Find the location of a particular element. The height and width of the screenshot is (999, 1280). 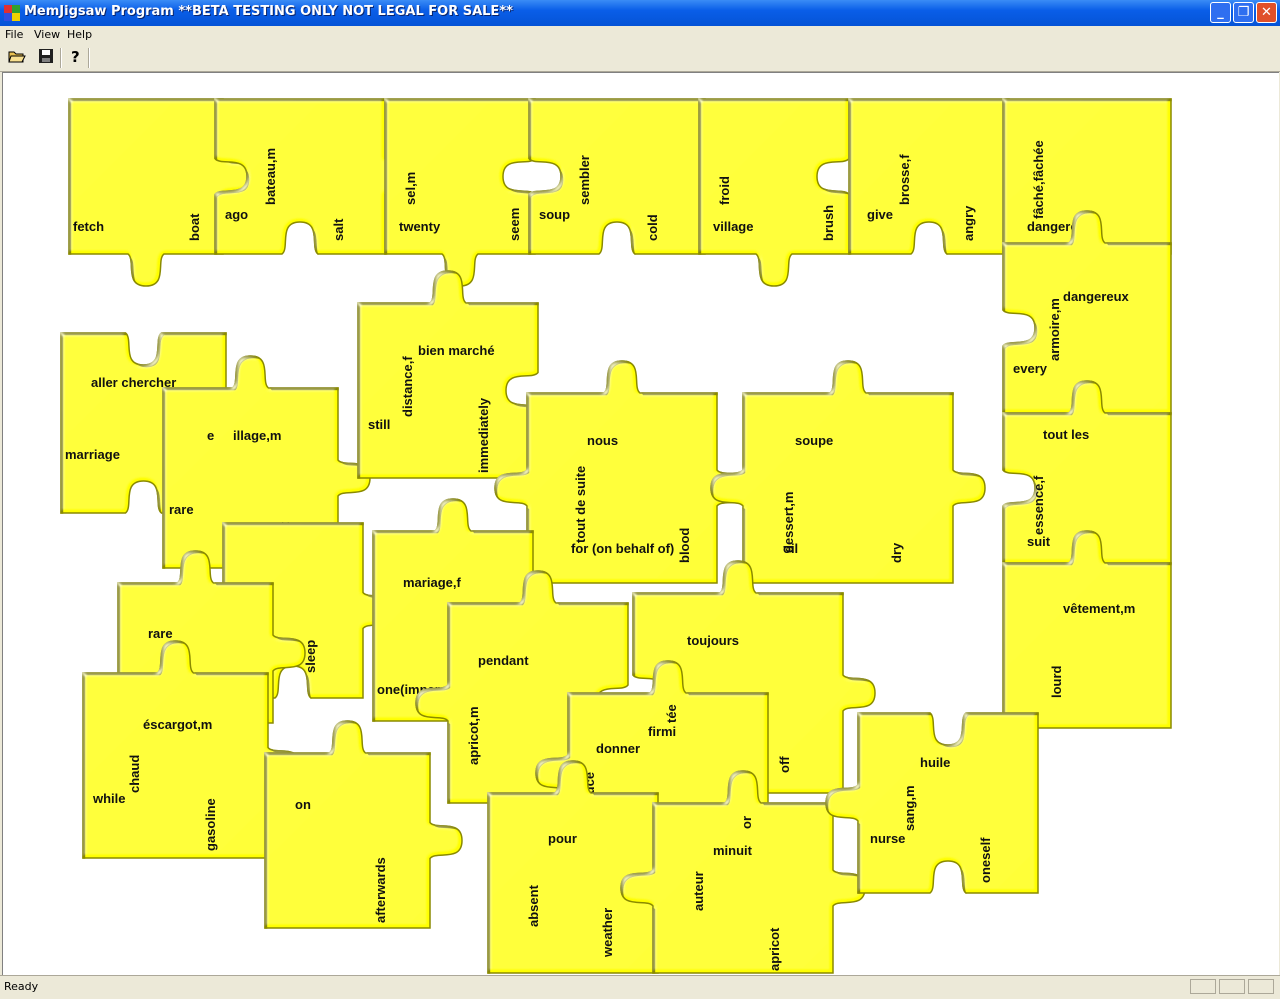

piece-label: froid is located at coordinates (724, 190).